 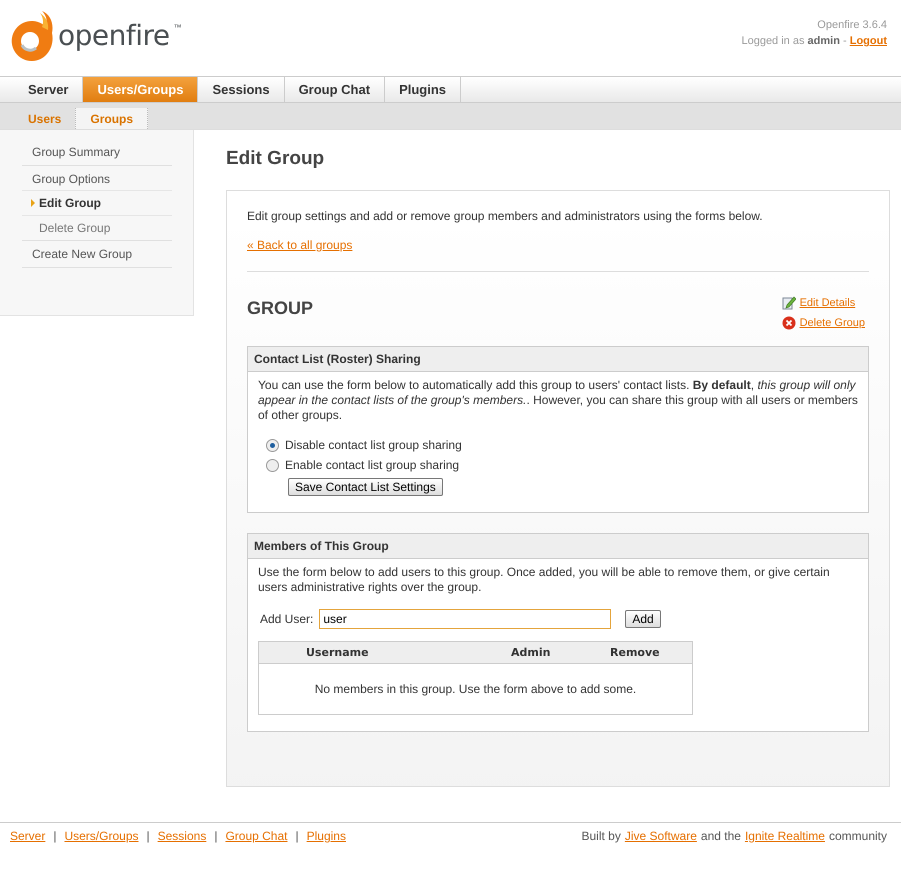 What do you see at coordinates (784, 836) in the screenshot?
I see `credit-link: Ignite Realtime` at bounding box center [784, 836].